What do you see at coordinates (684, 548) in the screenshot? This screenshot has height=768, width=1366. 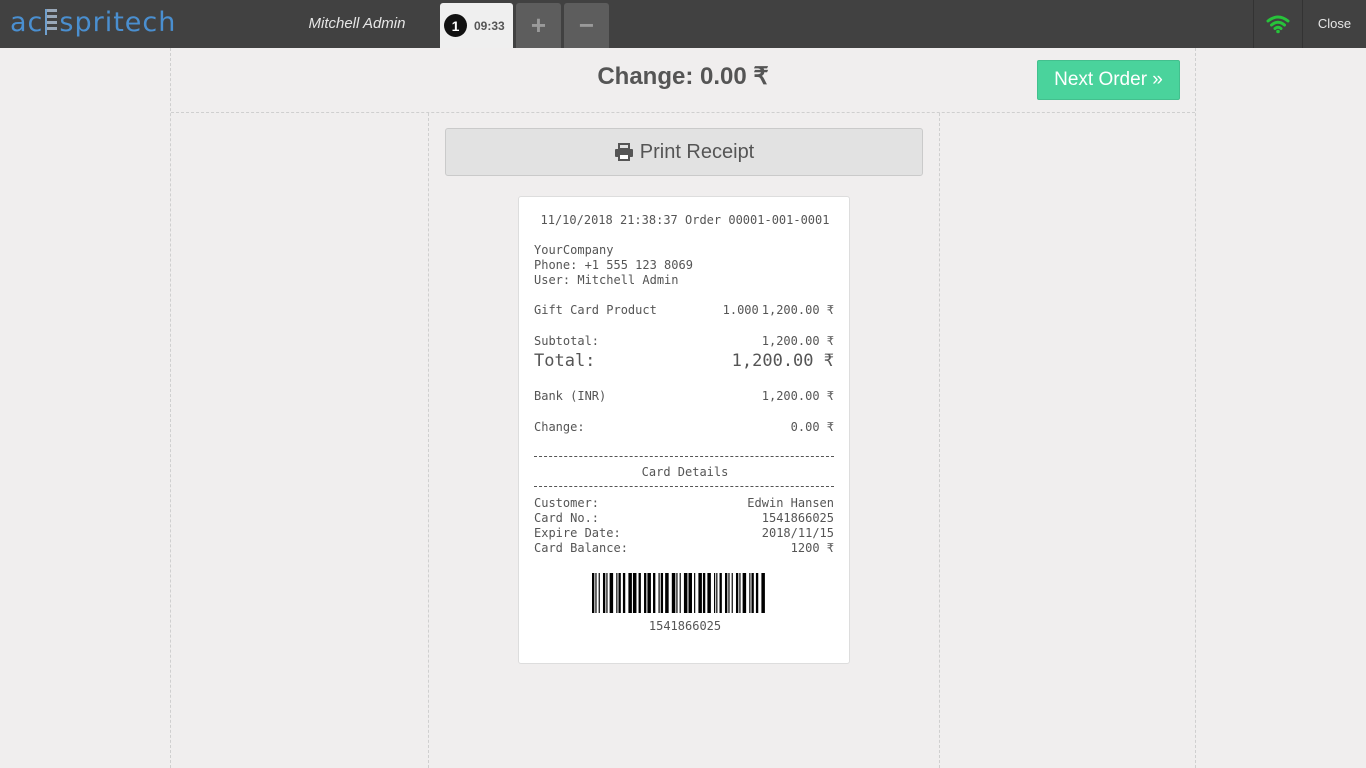 I see `card-balance-line: Card Balance: 1200 ₹` at bounding box center [684, 548].